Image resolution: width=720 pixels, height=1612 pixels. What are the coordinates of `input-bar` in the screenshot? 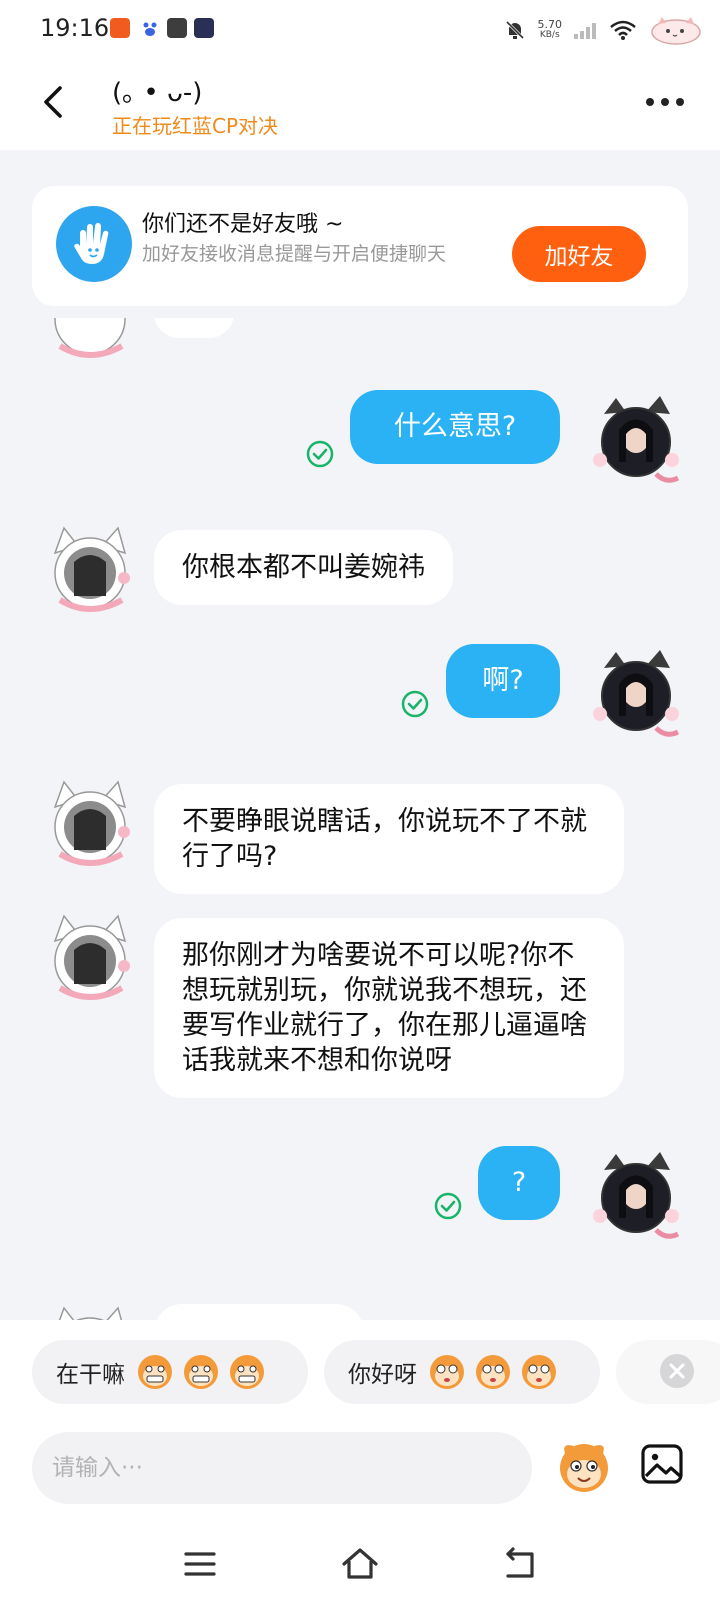 It's located at (360, 1467).